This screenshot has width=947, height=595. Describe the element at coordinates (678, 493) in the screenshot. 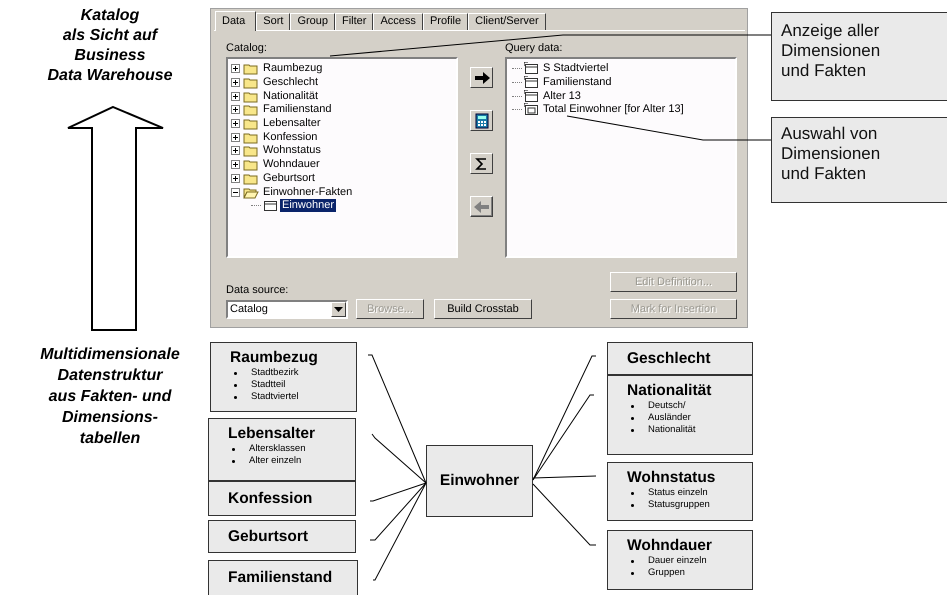

I see `attribute-text: Status einzeln` at that location.